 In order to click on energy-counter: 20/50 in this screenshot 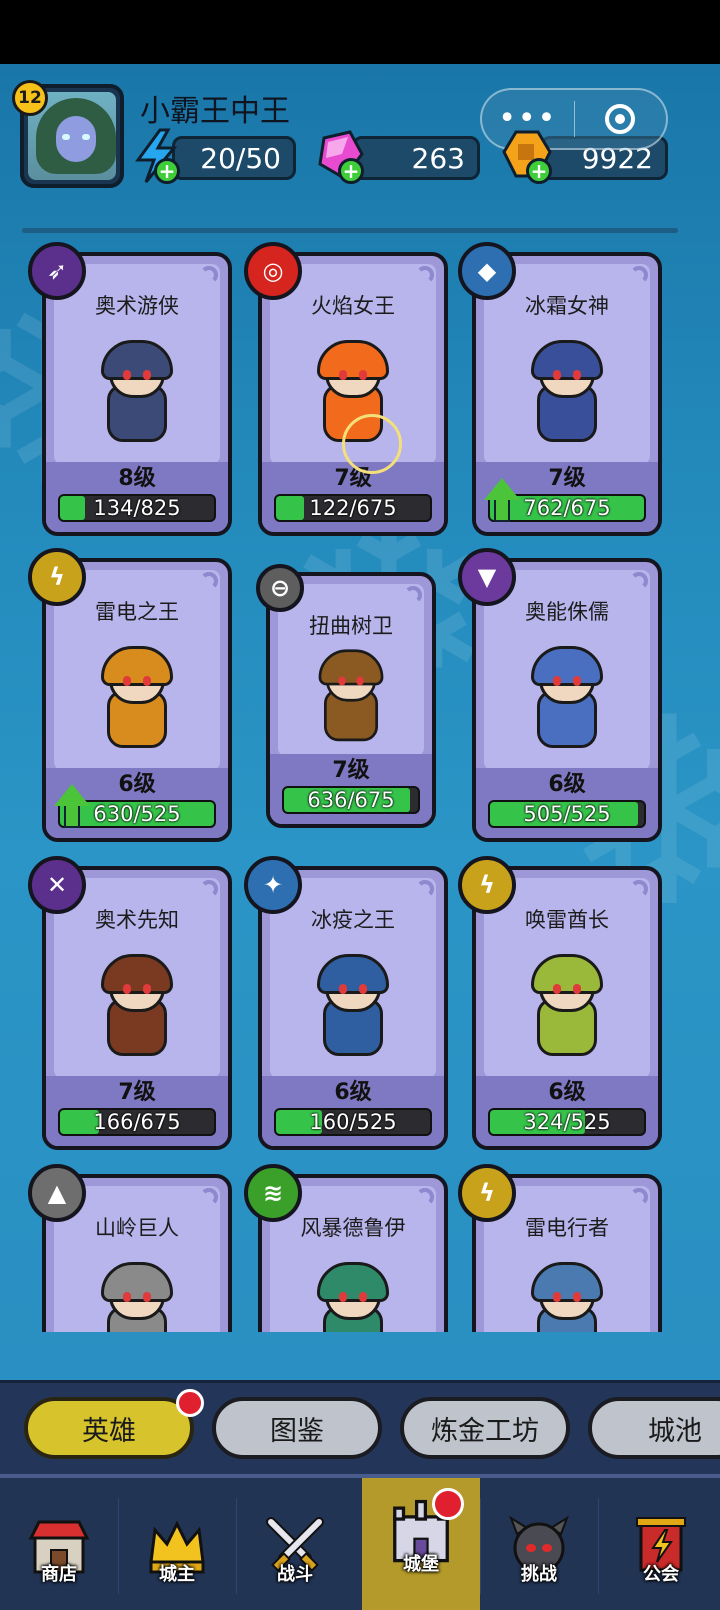, I will do `click(234, 158)`.